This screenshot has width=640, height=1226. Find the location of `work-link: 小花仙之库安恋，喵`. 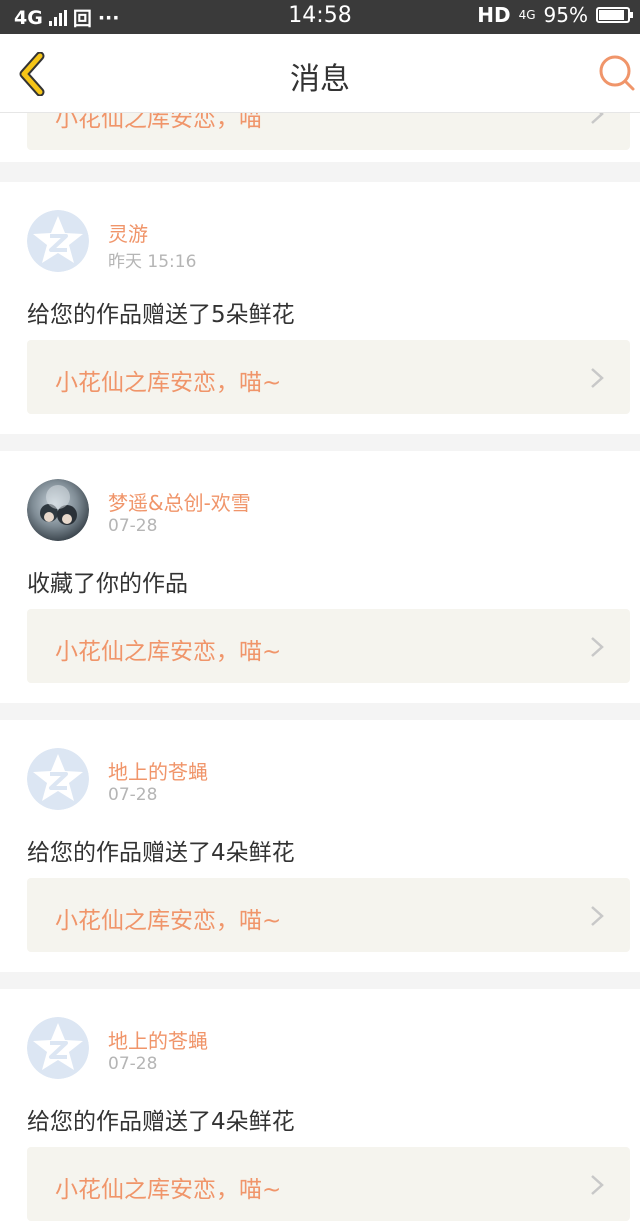

work-link: 小花仙之库安恋，喵 is located at coordinates (328, 131).